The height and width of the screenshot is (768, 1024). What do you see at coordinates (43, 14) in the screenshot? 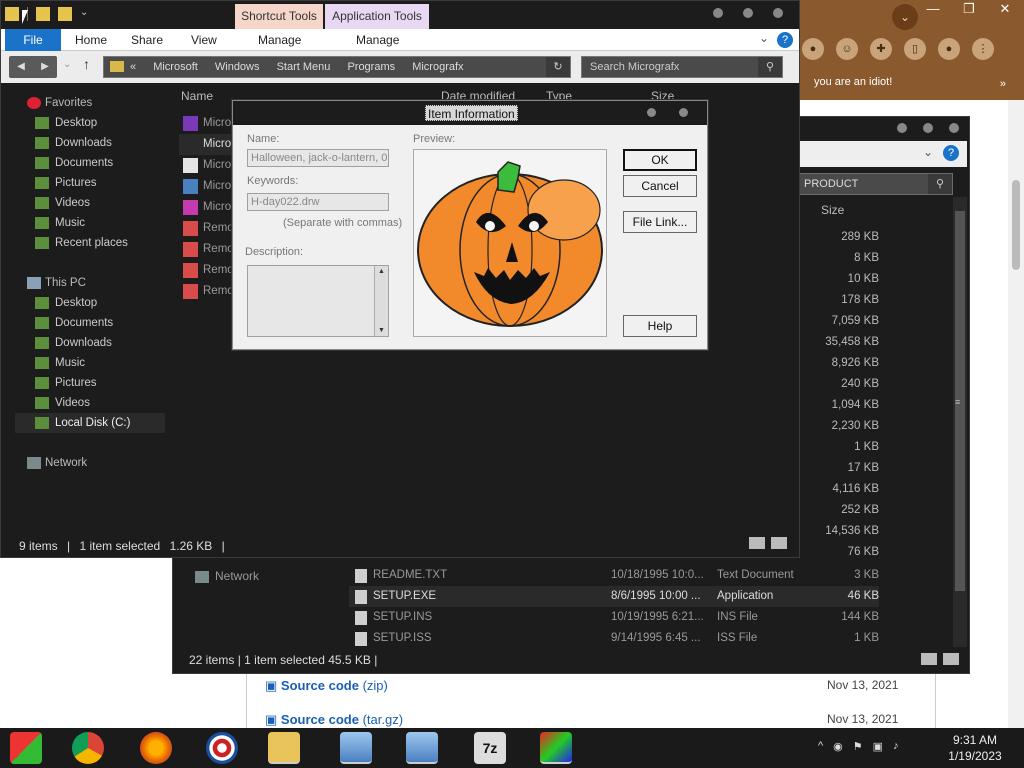
I see `properties-icon` at bounding box center [43, 14].